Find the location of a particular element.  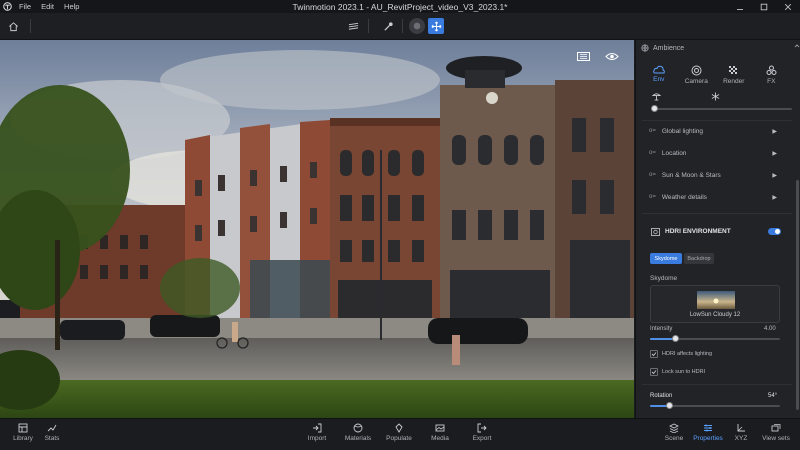

view-sets-button: View sets is located at coordinates (776, 432).